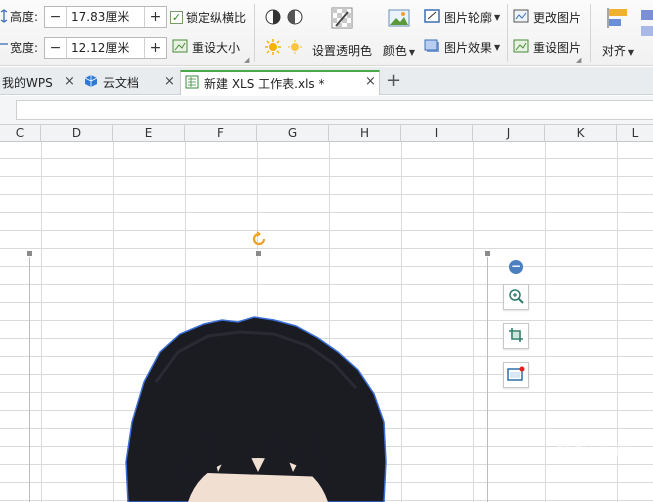  Describe the element at coordinates (24, 48) in the screenshot. I see `width-label: 宽度:` at that location.